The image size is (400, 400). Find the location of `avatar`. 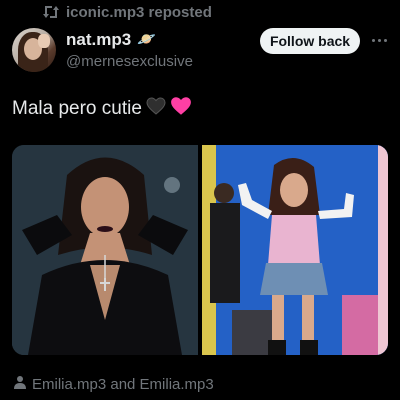

avatar is located at coordinates (34, 50).